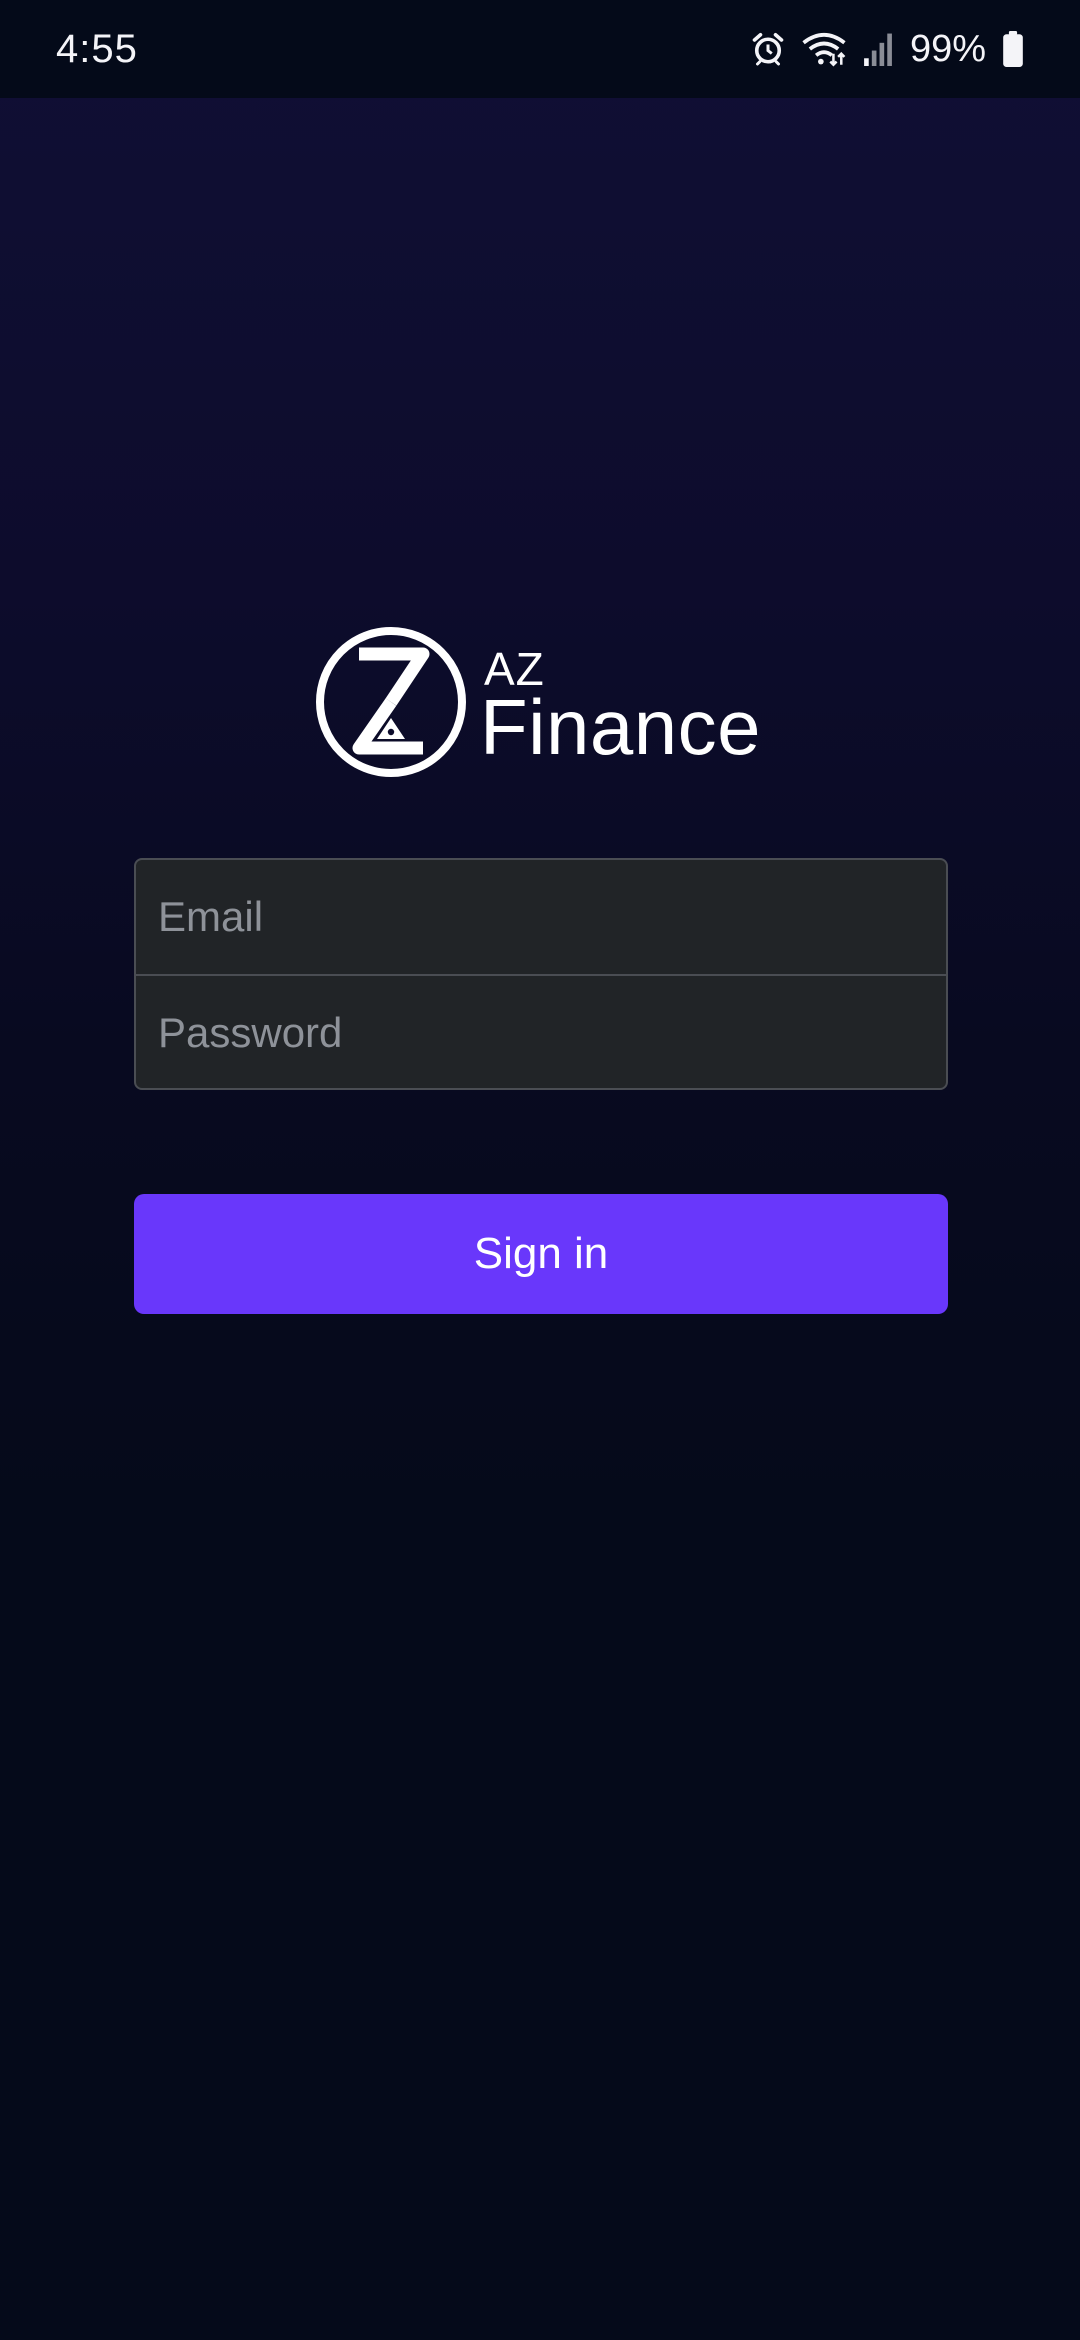  Describe the element at coordinates (541, 1032) in the screenshot. I see `password-field` at that location.